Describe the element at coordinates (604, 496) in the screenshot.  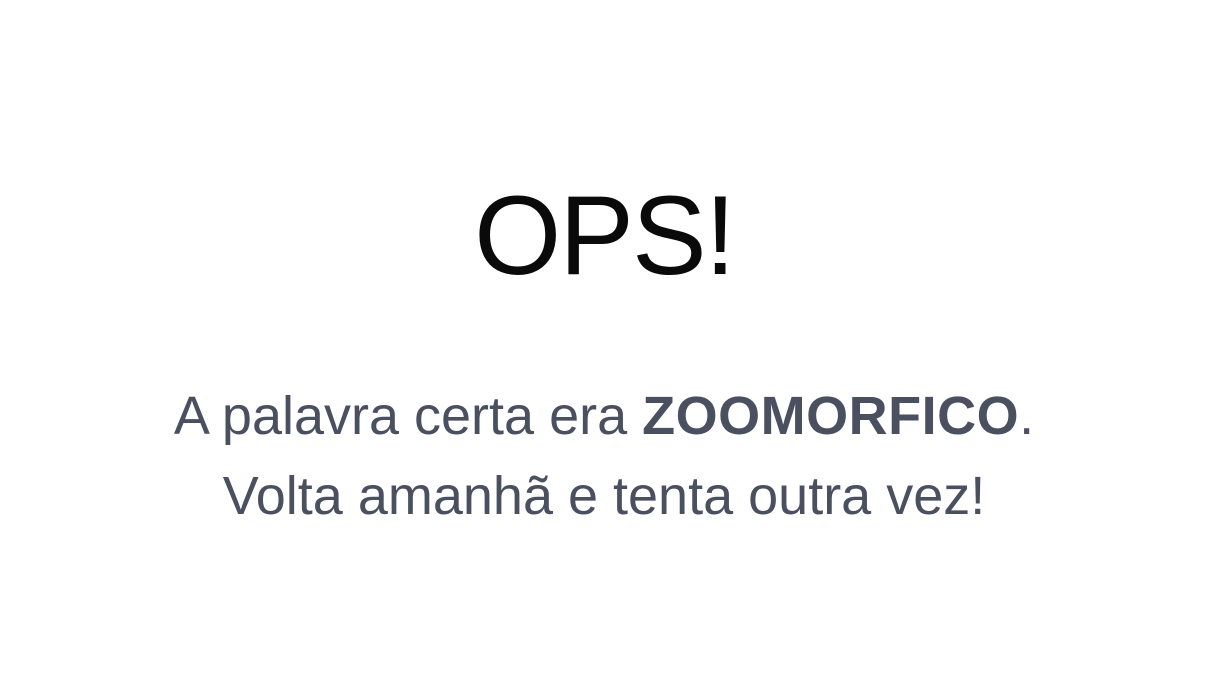
I see `return-tomorrow-line: Volta amanhã e tenta outra vez!` at that location.